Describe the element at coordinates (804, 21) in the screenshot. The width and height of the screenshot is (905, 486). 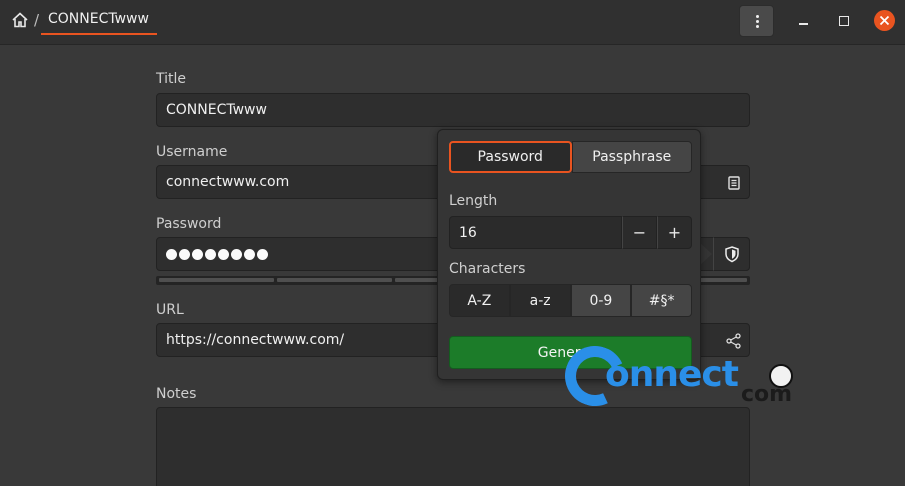
I see `minimize-icon` at that location.